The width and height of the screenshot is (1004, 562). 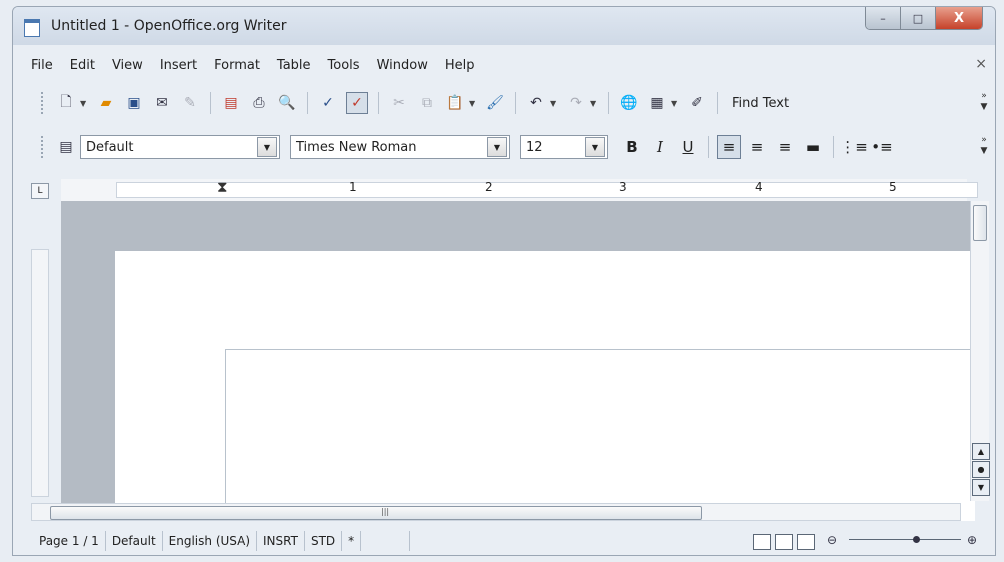 What do you see at coordinates (328, 103) in the screenshot?
I see `spellcheck-icon: ✓` at bounding box center [328, 103].